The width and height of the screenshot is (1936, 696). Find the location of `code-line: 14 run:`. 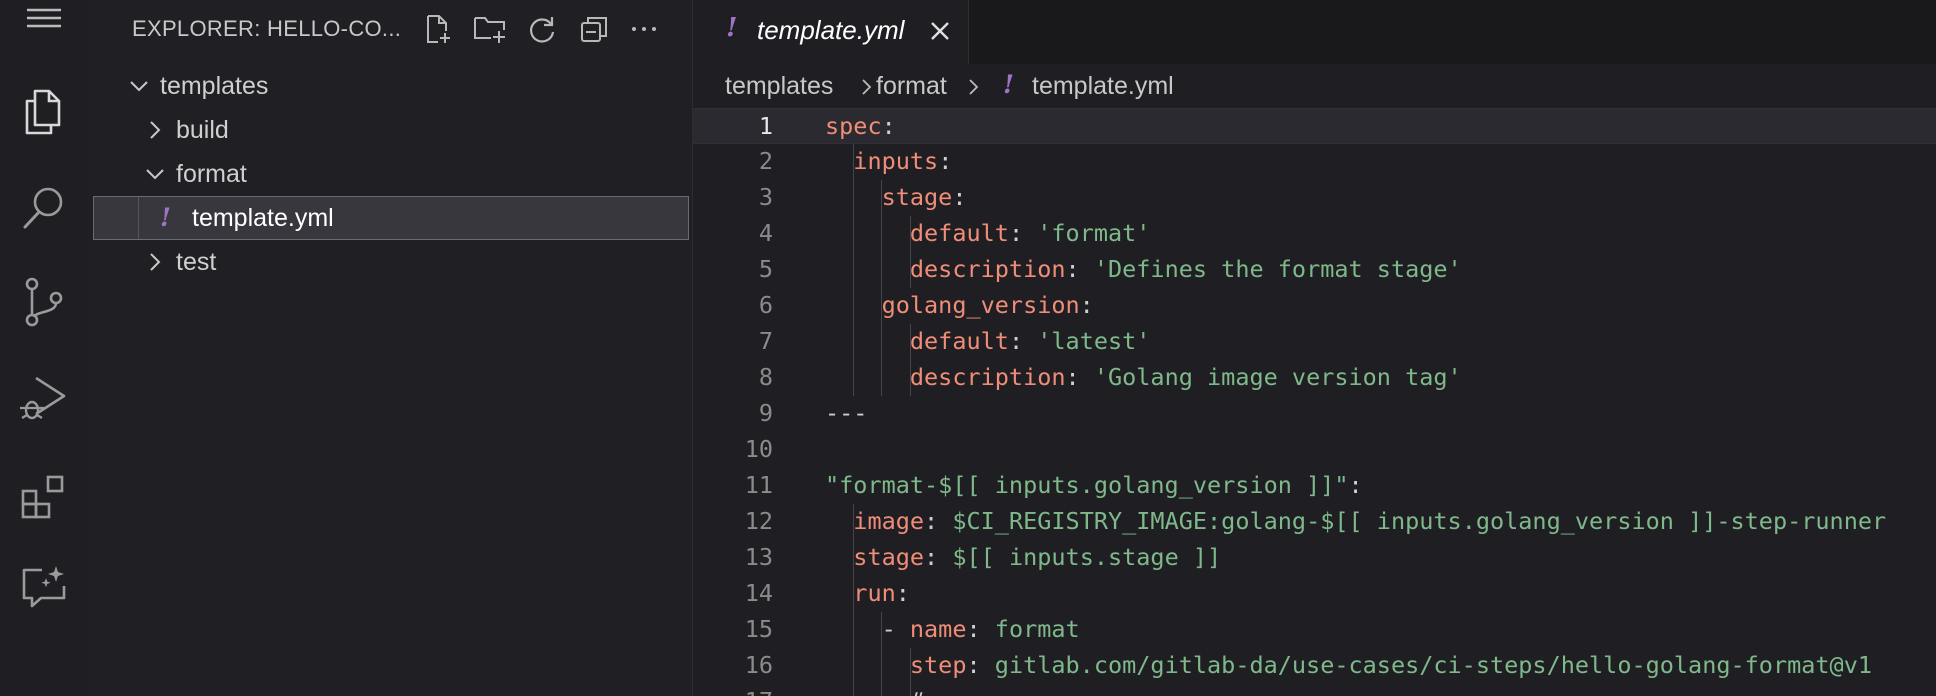

code-line: 14 run: is located at coordinates (1314, 594).